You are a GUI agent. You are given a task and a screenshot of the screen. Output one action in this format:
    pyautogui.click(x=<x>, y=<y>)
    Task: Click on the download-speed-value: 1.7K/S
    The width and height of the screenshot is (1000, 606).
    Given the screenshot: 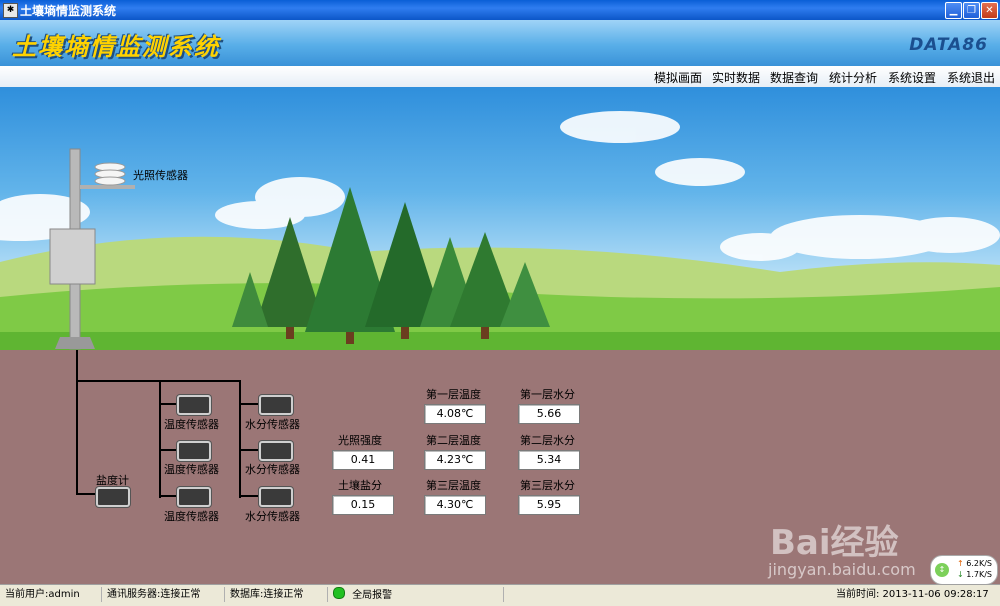 What is the action you would take?
    pyautogui.click(x=979, y=574)
    